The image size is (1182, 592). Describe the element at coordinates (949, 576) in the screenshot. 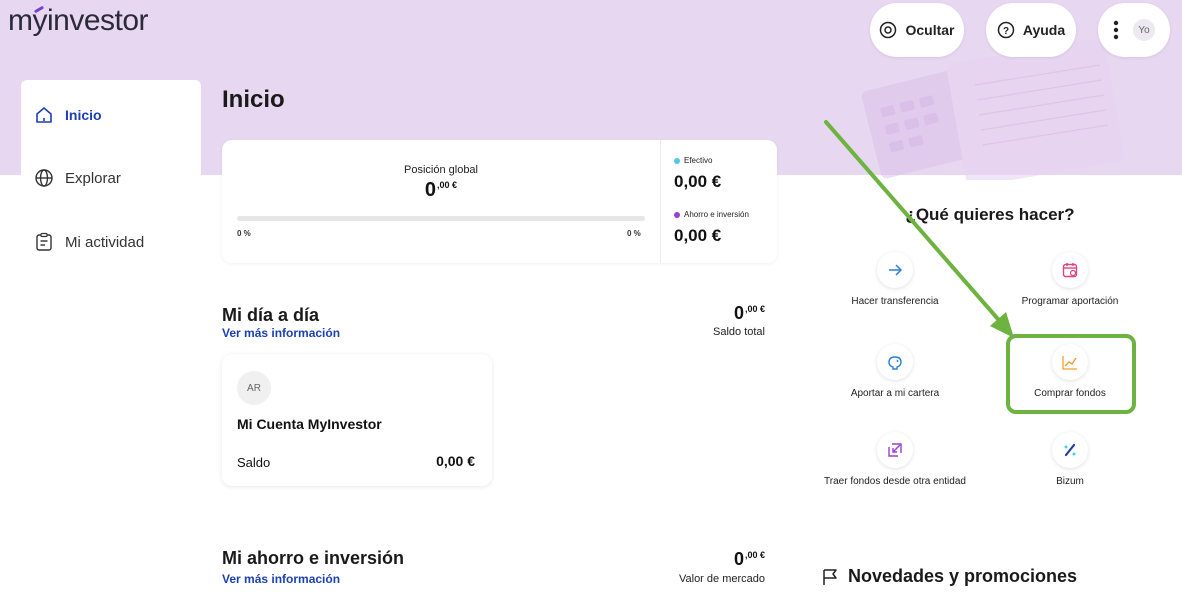

I see `news-heading: Novedades y promociones` at that location.